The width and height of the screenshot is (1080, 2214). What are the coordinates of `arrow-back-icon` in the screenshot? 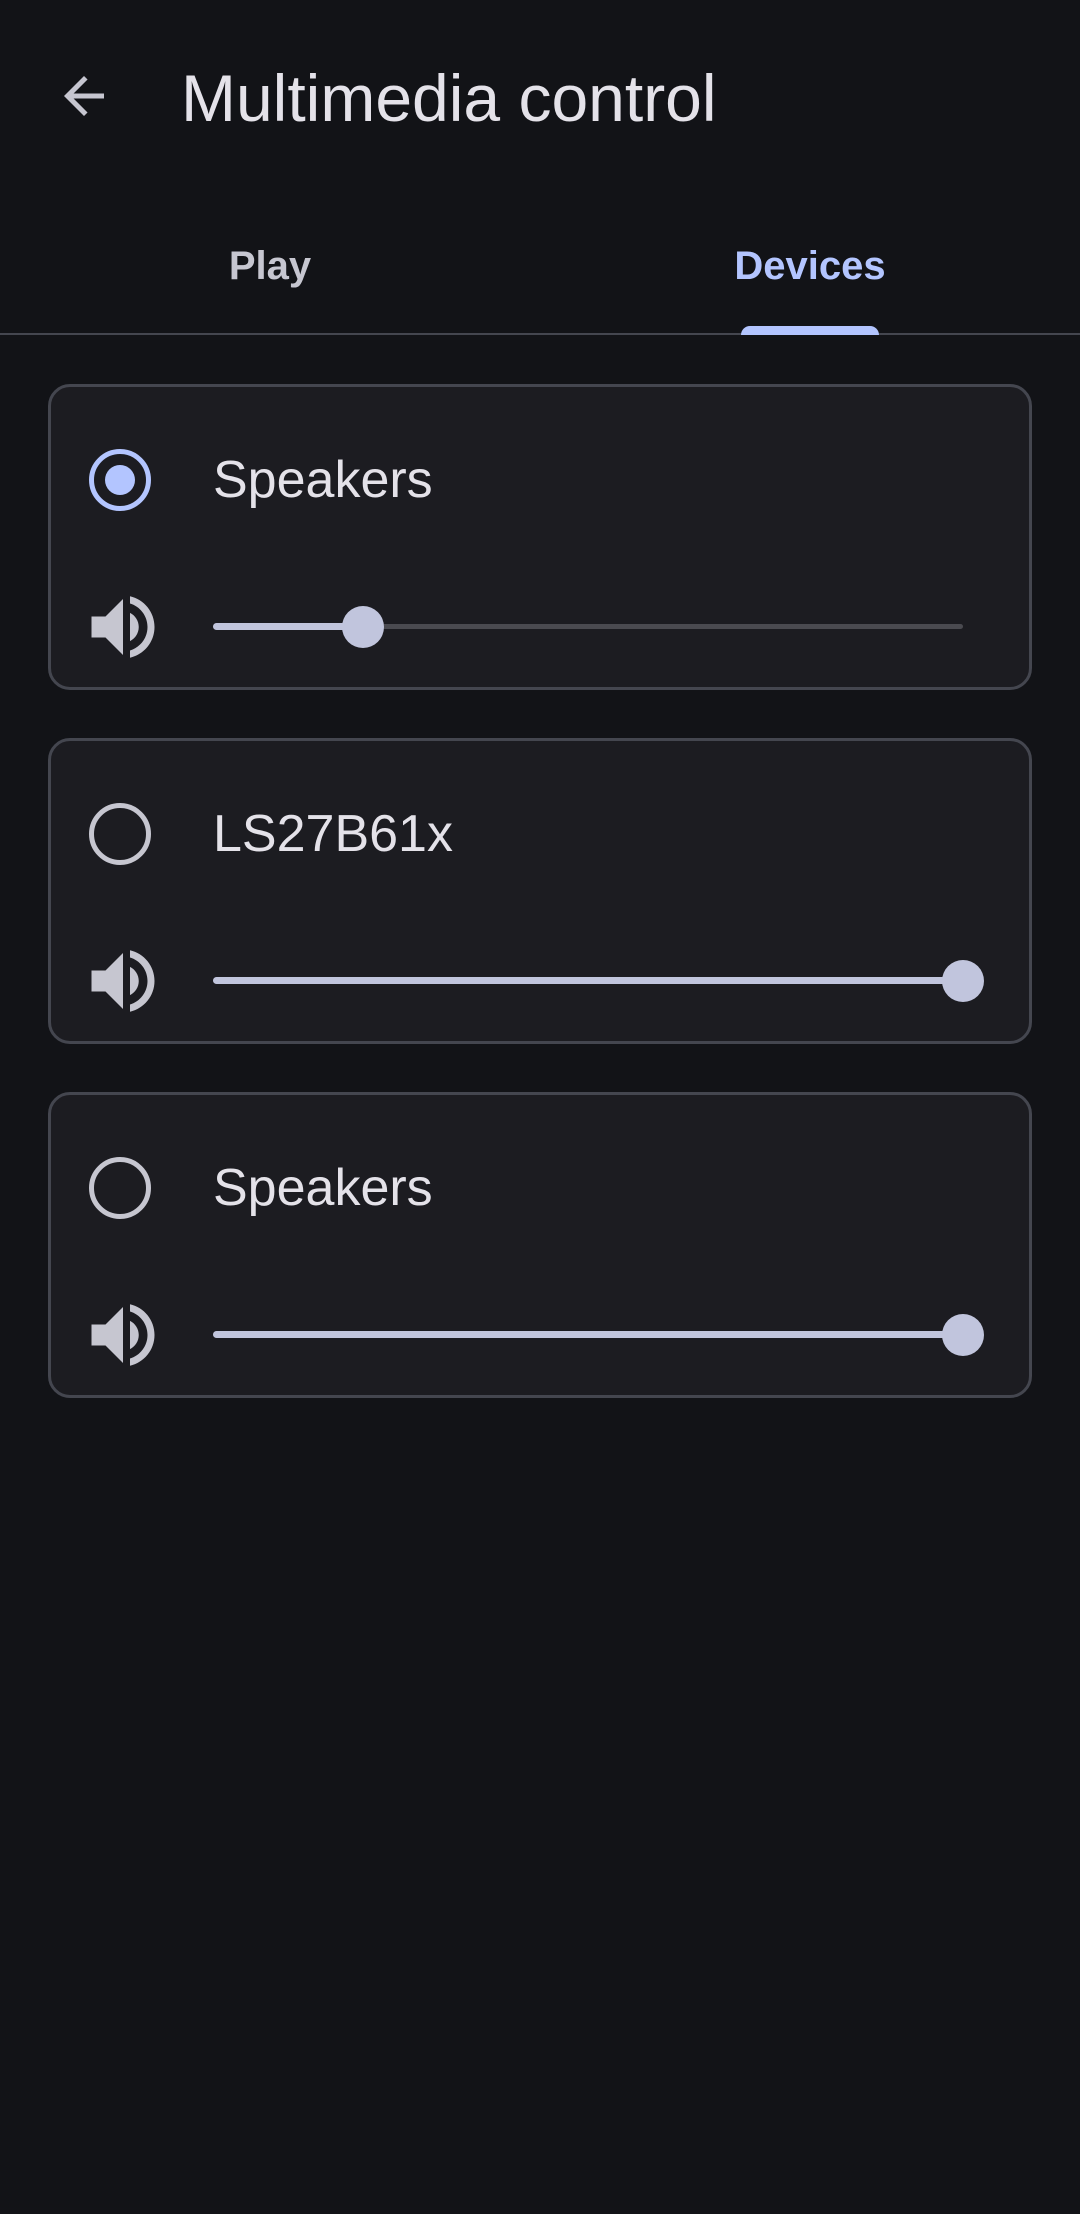 It's located at (84, 96).